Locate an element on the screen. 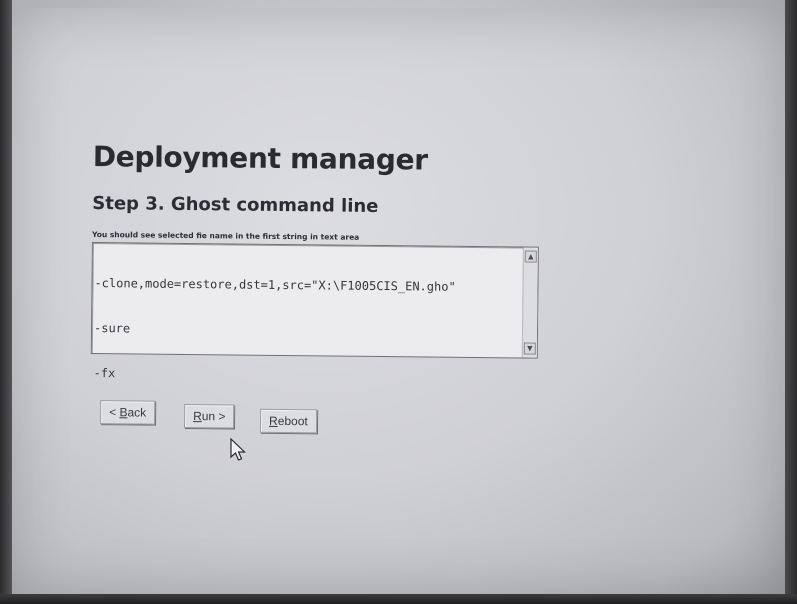  back-button: < Back is located at coordinates (128, 412).